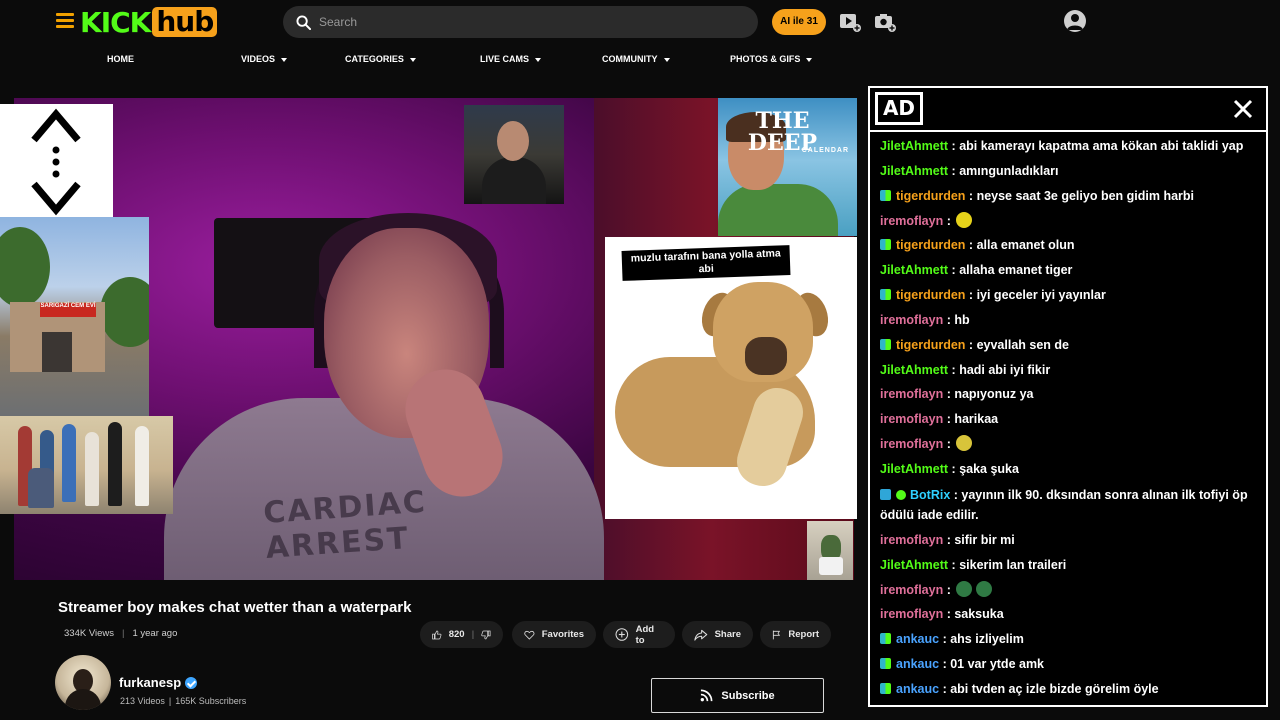  Describe the element at coordinates (748, 695) in the screenshot. I see `subscribe-label: Subscribe` at that location.